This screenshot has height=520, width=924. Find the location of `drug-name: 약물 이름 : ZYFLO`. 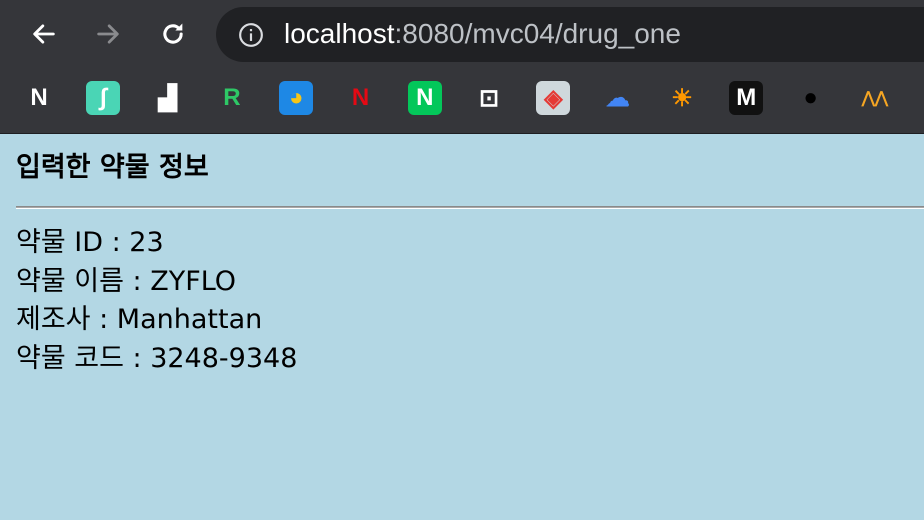

drug-name: 약물 이름 : ZYFLO is located at coordinates (126, 281).